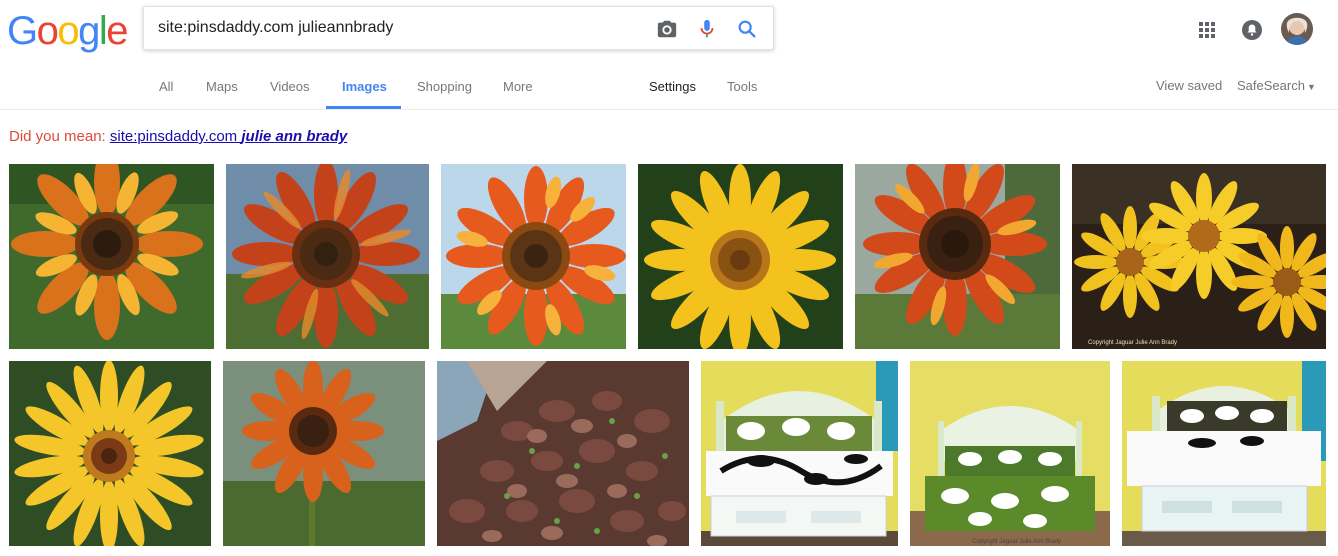 The height and width of the screenshot is (556, 1338). I want to click on view-saved-link: View saved, so click(1189, 85).